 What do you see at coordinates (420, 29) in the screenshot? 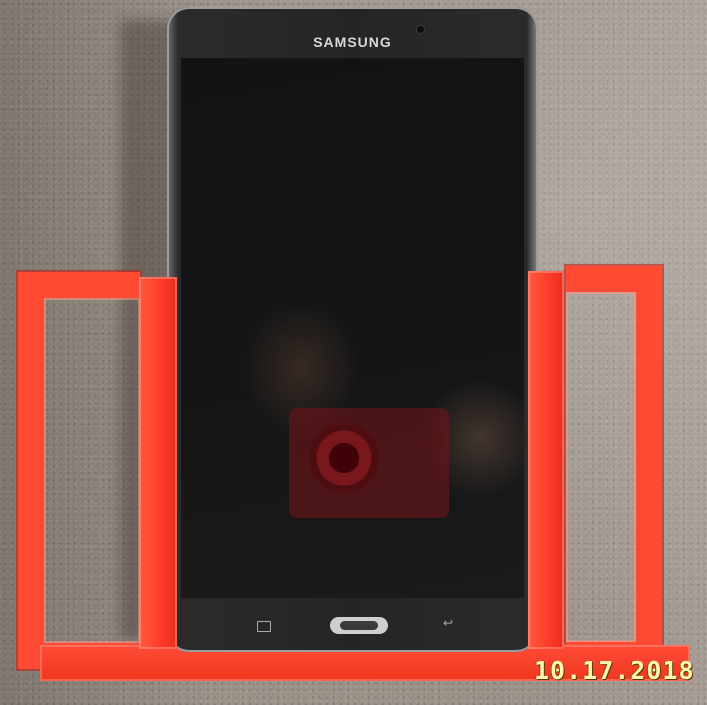
I see `front-camera` at bounding box center [420, 29].